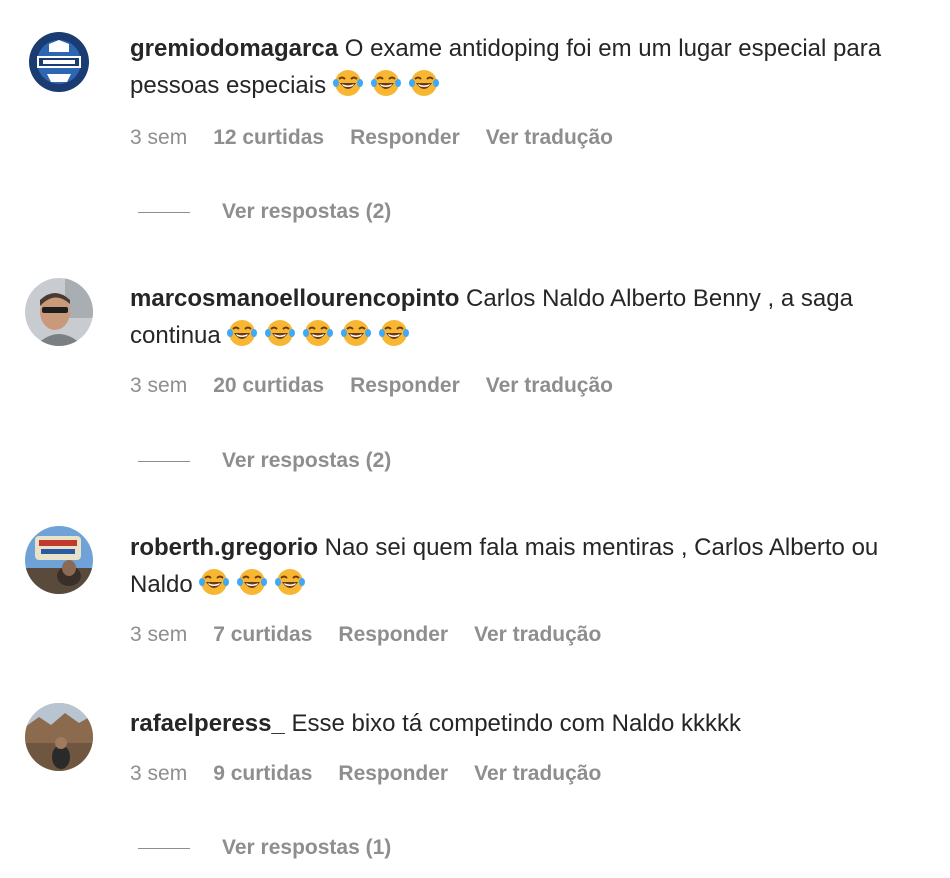  Describe the element at coordinates (164, 848) in the screenshot. I see `divider-line` at that location.